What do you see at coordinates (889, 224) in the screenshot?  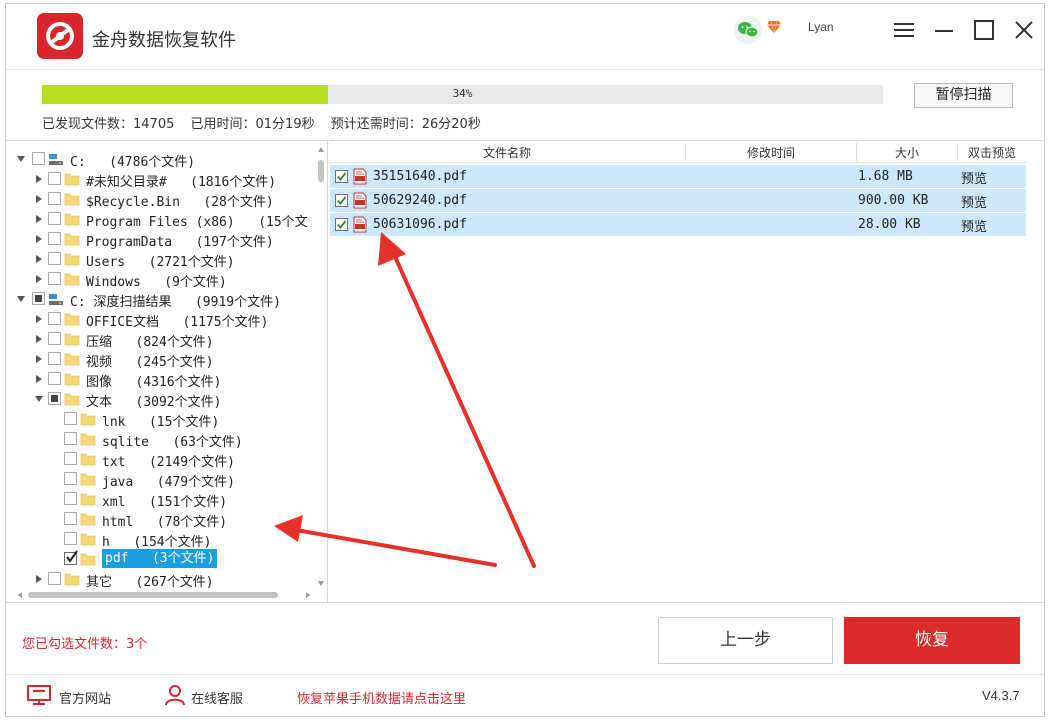 I see `file-size: 28.00 KB` at bounding box center [889, 224].